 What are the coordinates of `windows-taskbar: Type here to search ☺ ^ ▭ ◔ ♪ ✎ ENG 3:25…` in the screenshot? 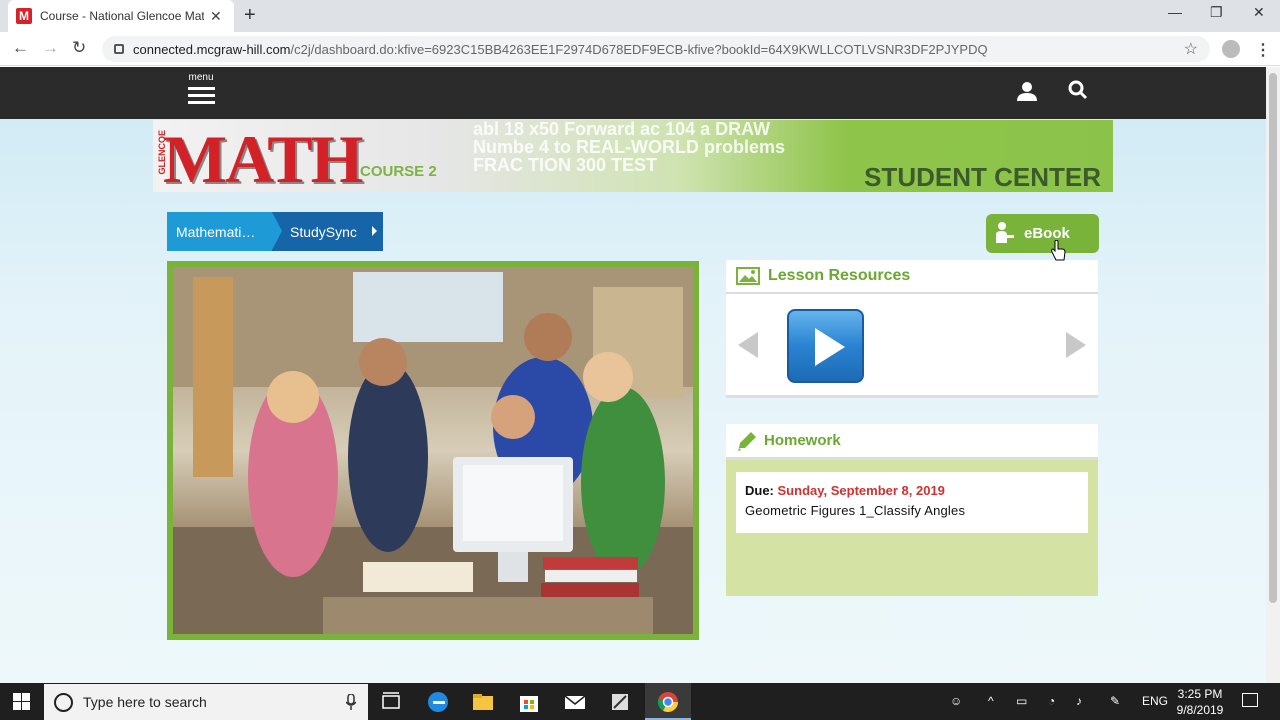 It's located at (640, 701).